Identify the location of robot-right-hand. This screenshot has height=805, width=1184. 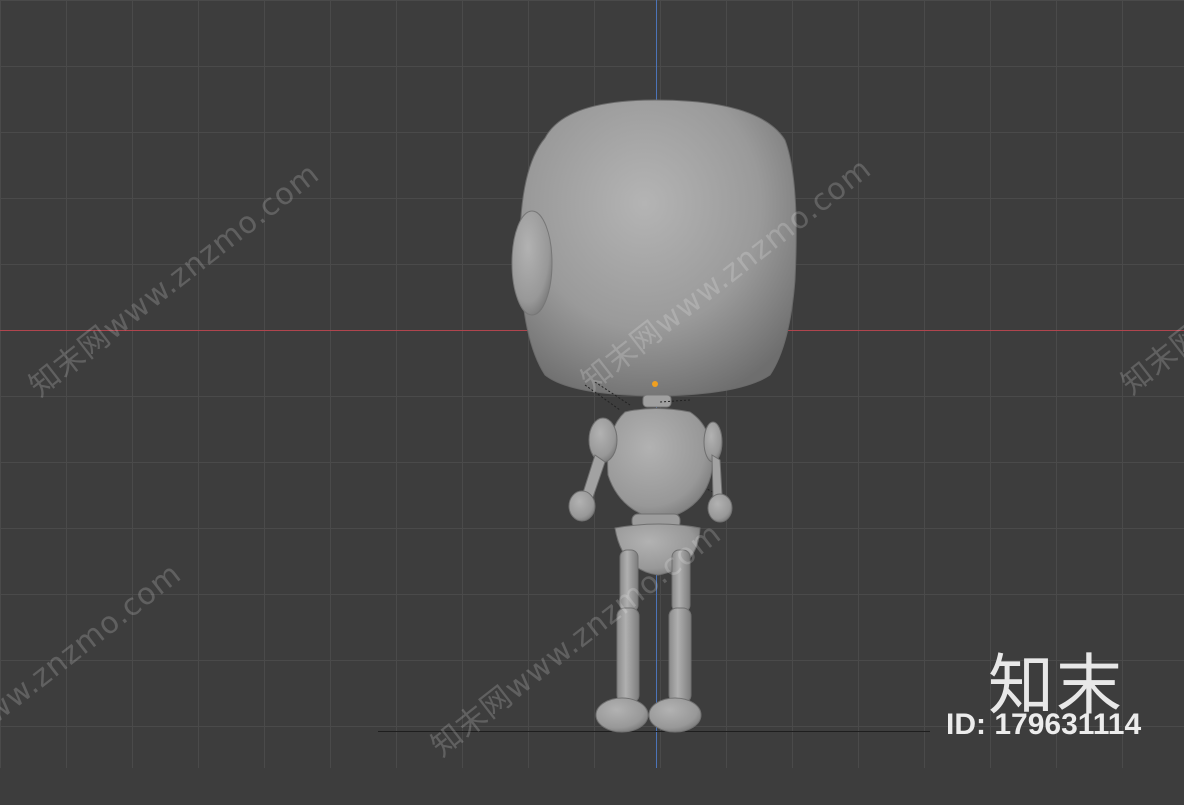
(720, 508).